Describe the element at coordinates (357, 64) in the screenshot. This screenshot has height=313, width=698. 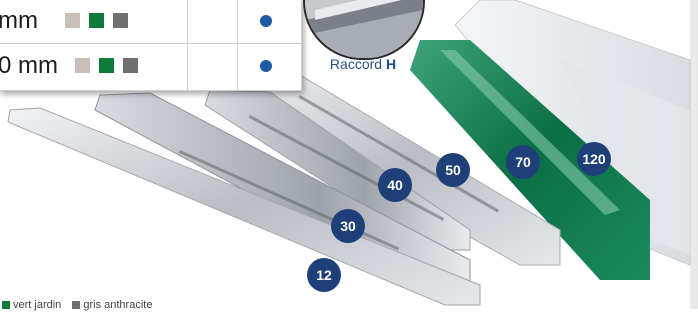
I see `caption-text: Raccord` at that location.